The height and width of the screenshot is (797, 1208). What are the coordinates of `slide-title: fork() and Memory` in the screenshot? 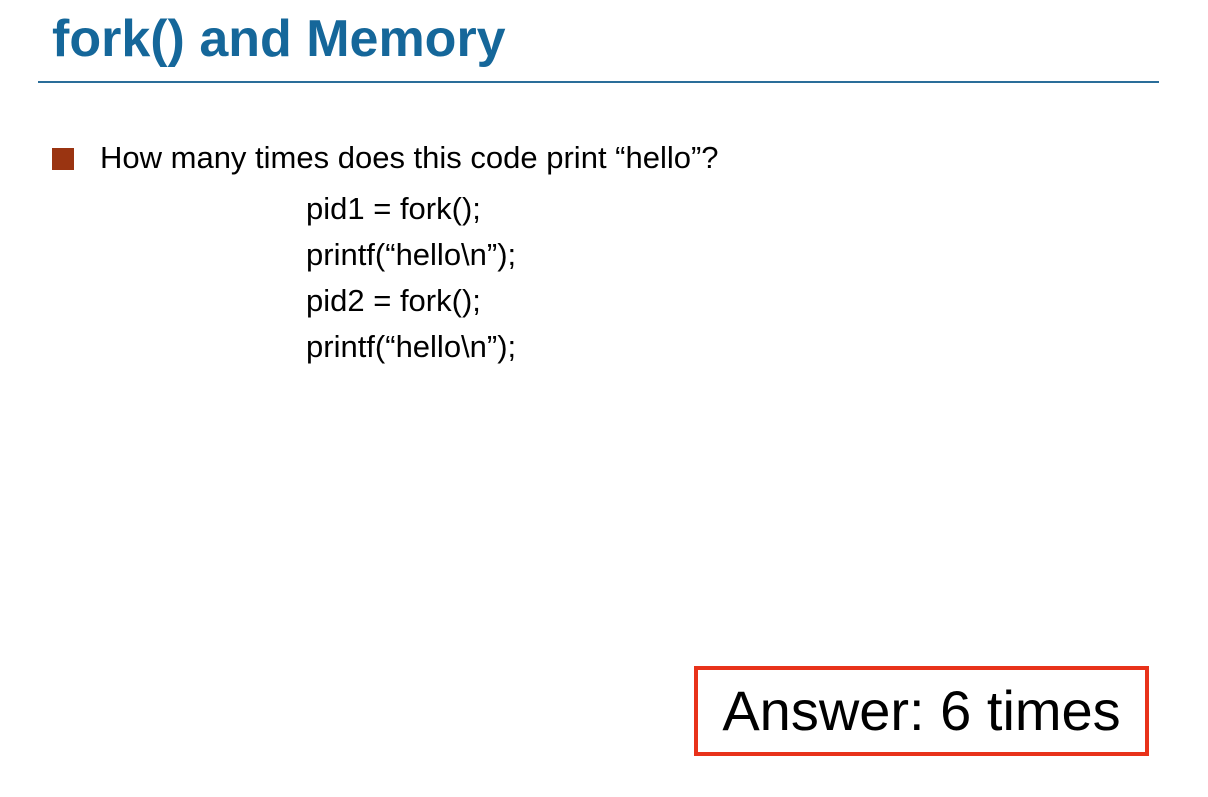 It's located at (279, 39).